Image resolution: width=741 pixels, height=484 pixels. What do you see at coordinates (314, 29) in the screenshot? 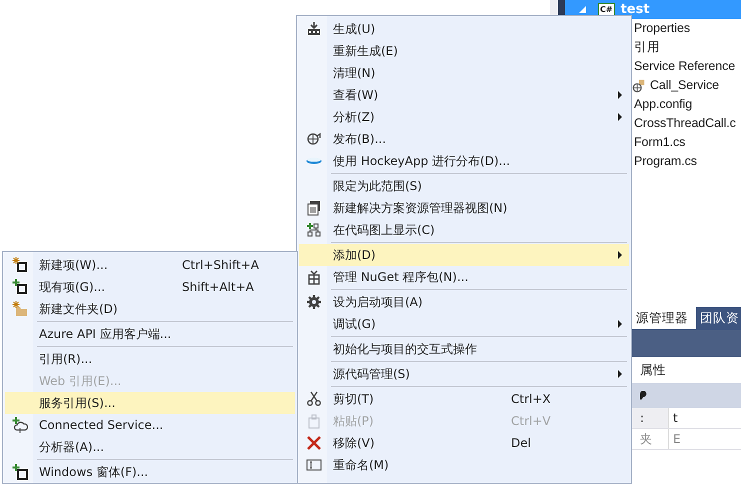
I see `build-icon` at bounding box center [314, 29].